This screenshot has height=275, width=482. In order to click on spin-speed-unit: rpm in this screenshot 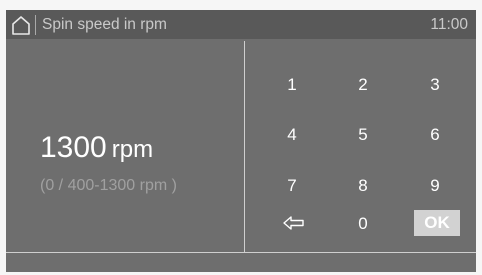, I will do `click(132, 149)`.